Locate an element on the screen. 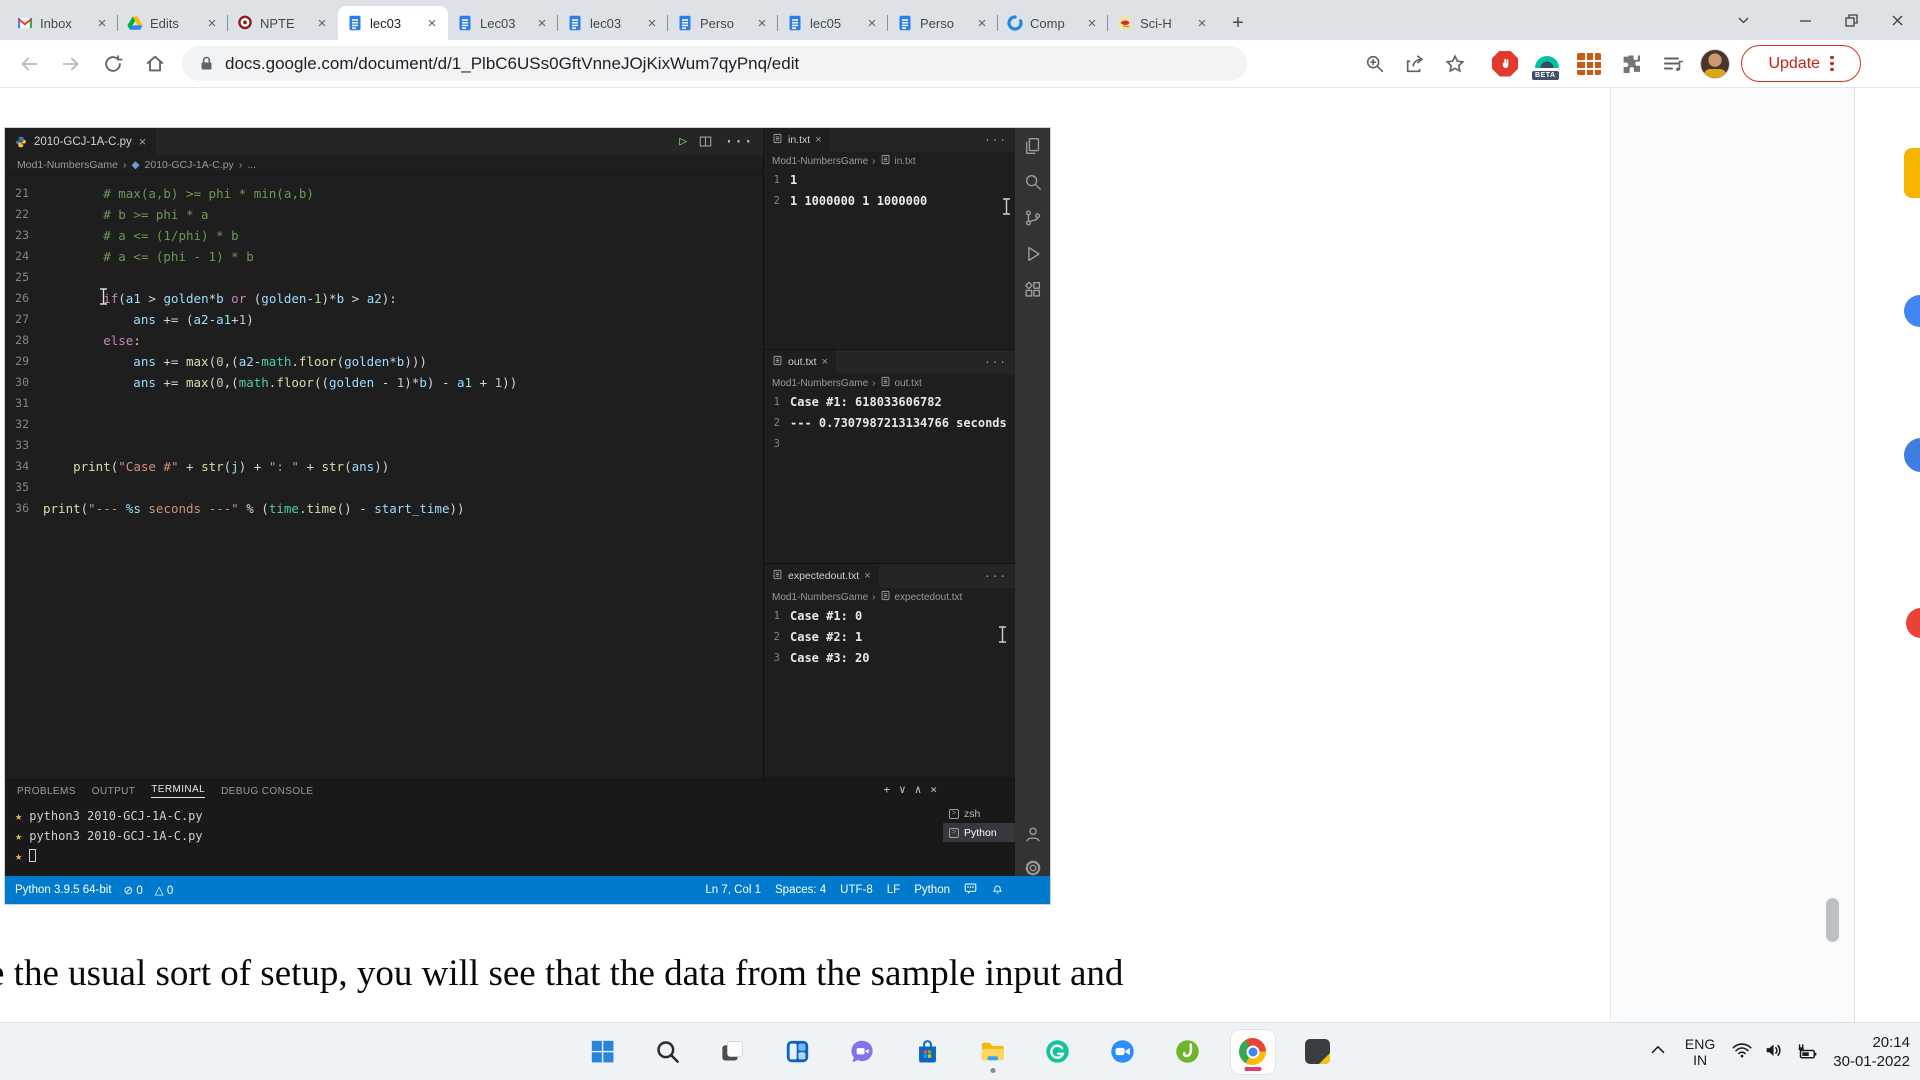  close-window-button is located at coordinates (1897, 20).